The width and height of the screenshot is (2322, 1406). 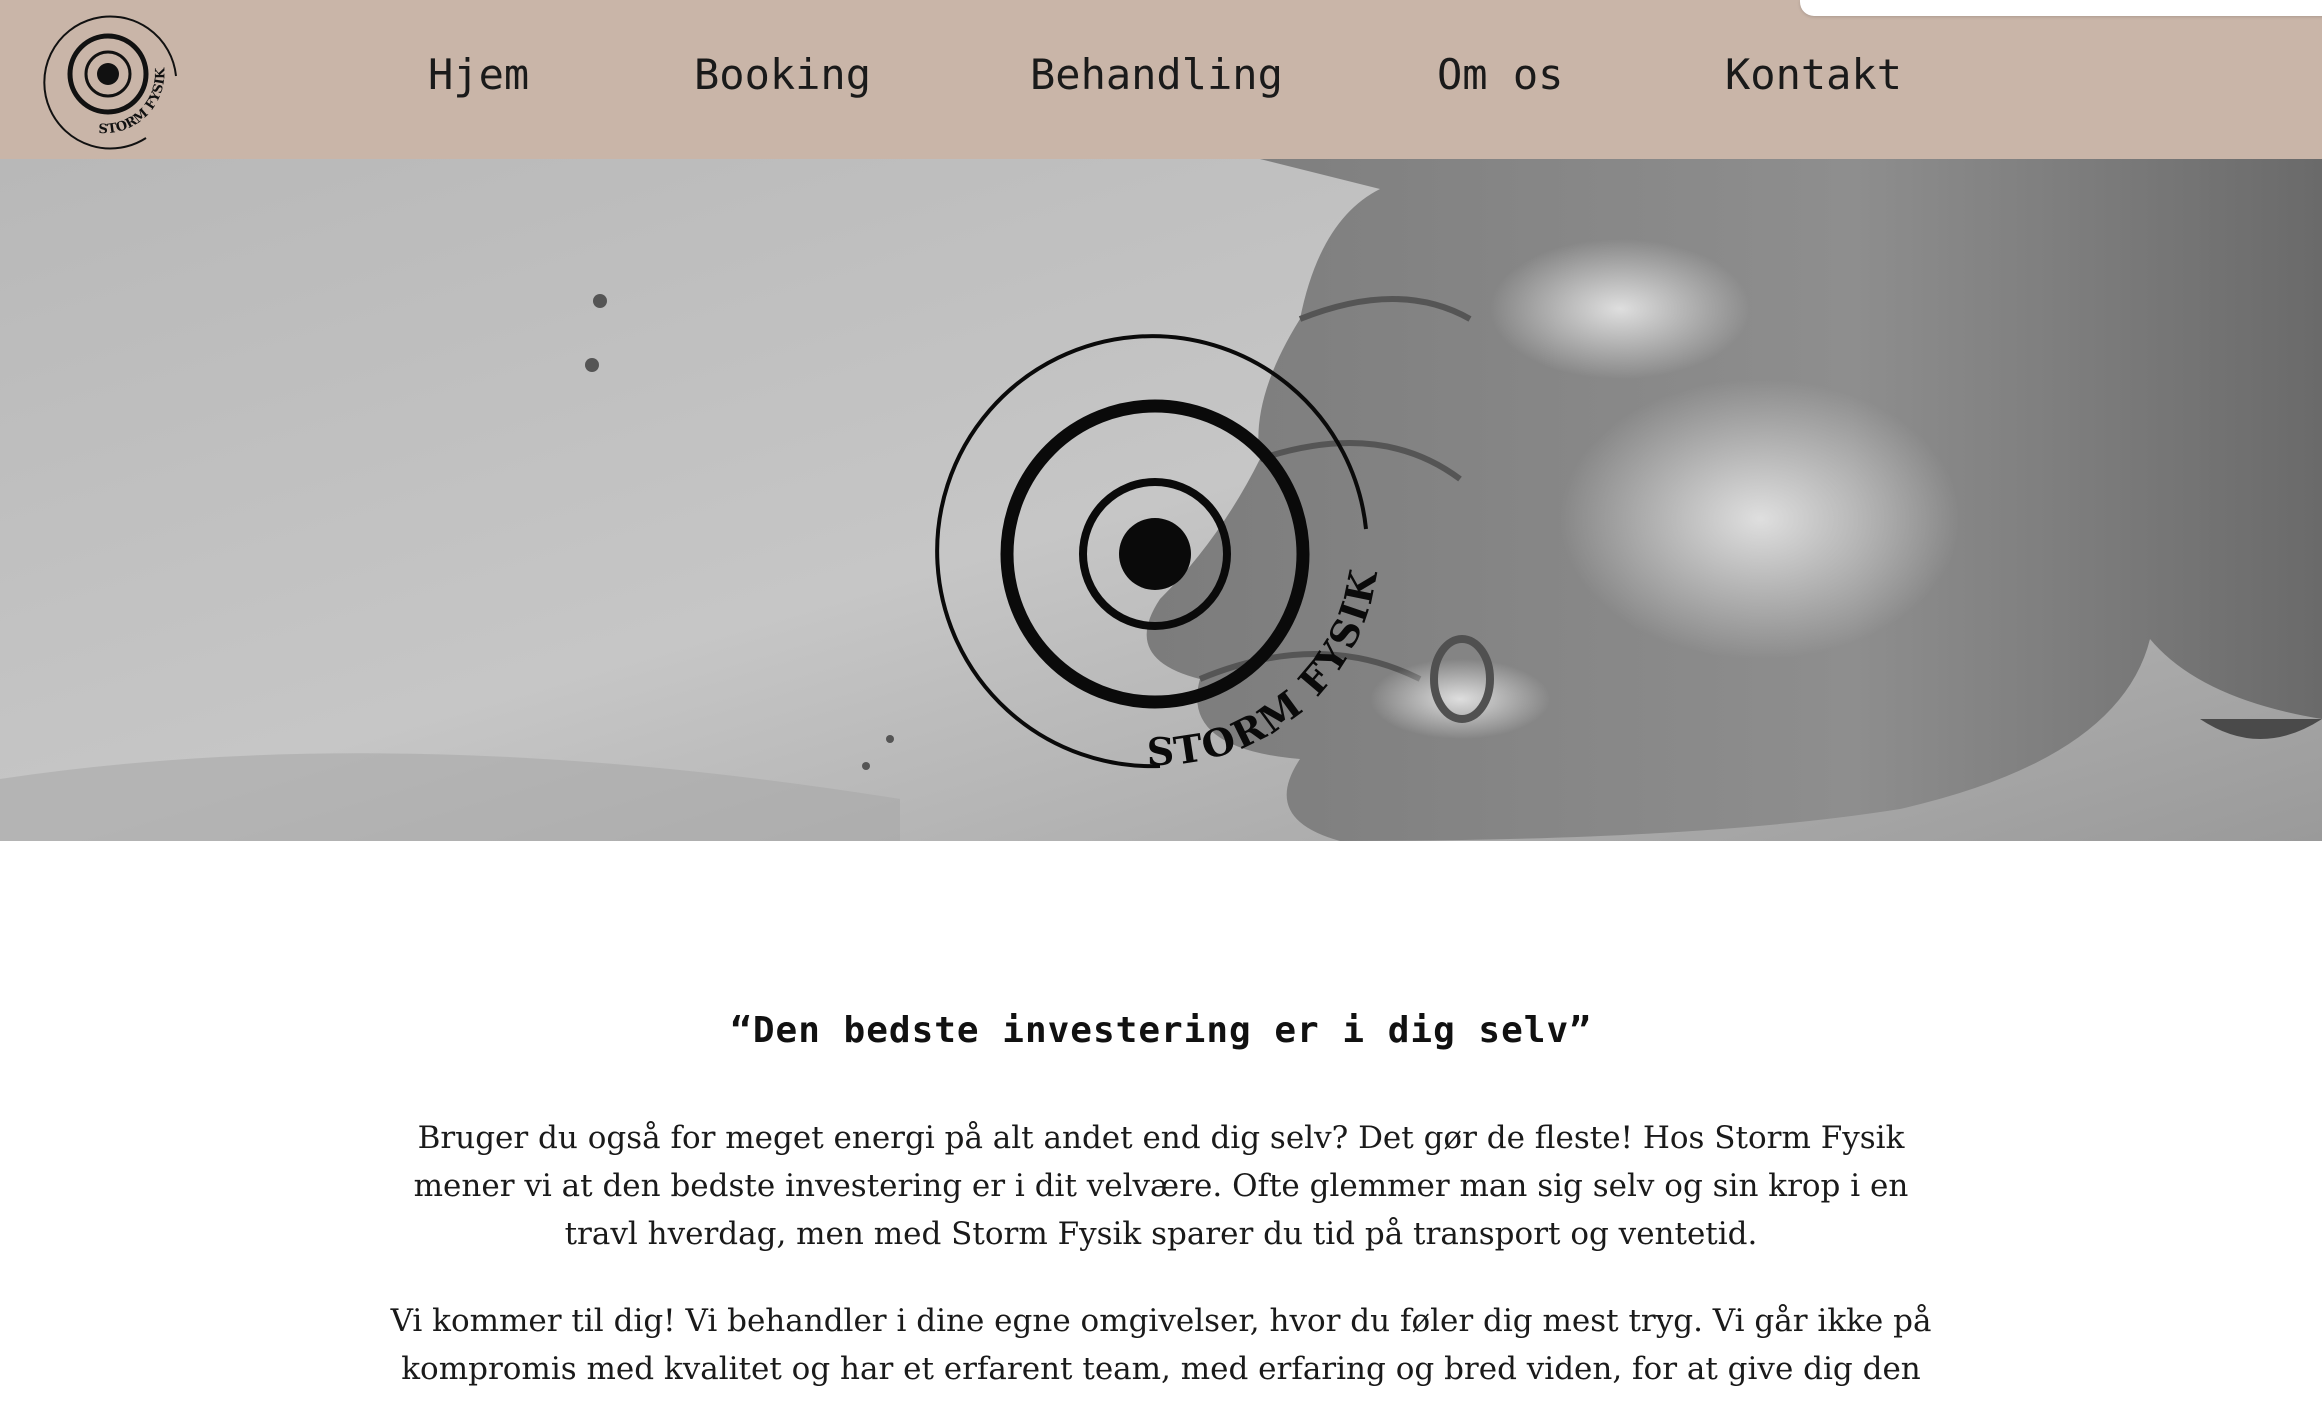 I want to click on storm-fysik-logo-link: STORM FYSIK, so click(x=112, y=82).